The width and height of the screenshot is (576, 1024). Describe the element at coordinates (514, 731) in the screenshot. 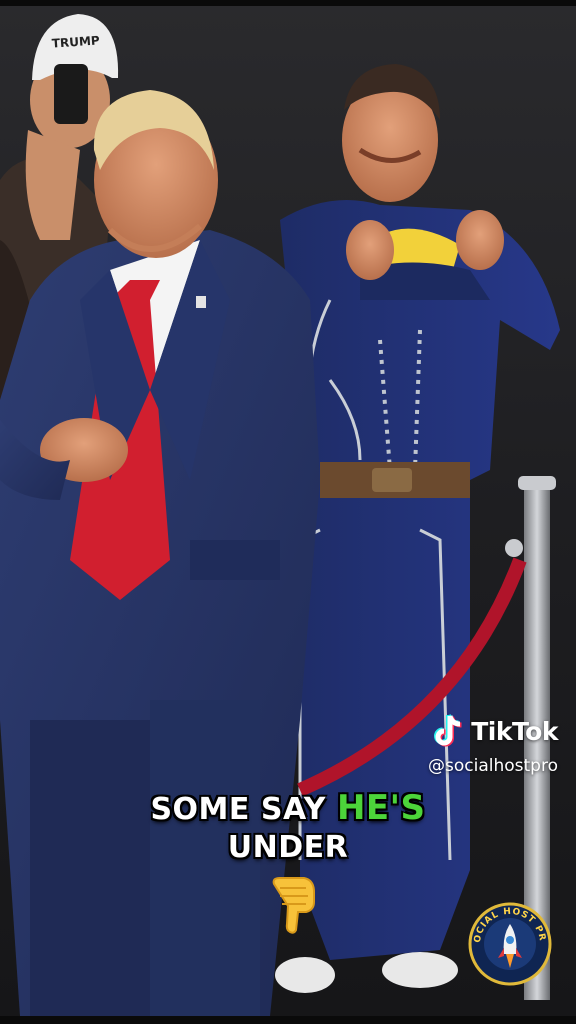

I see `tiktok-brand-name: TikTok` at that location.